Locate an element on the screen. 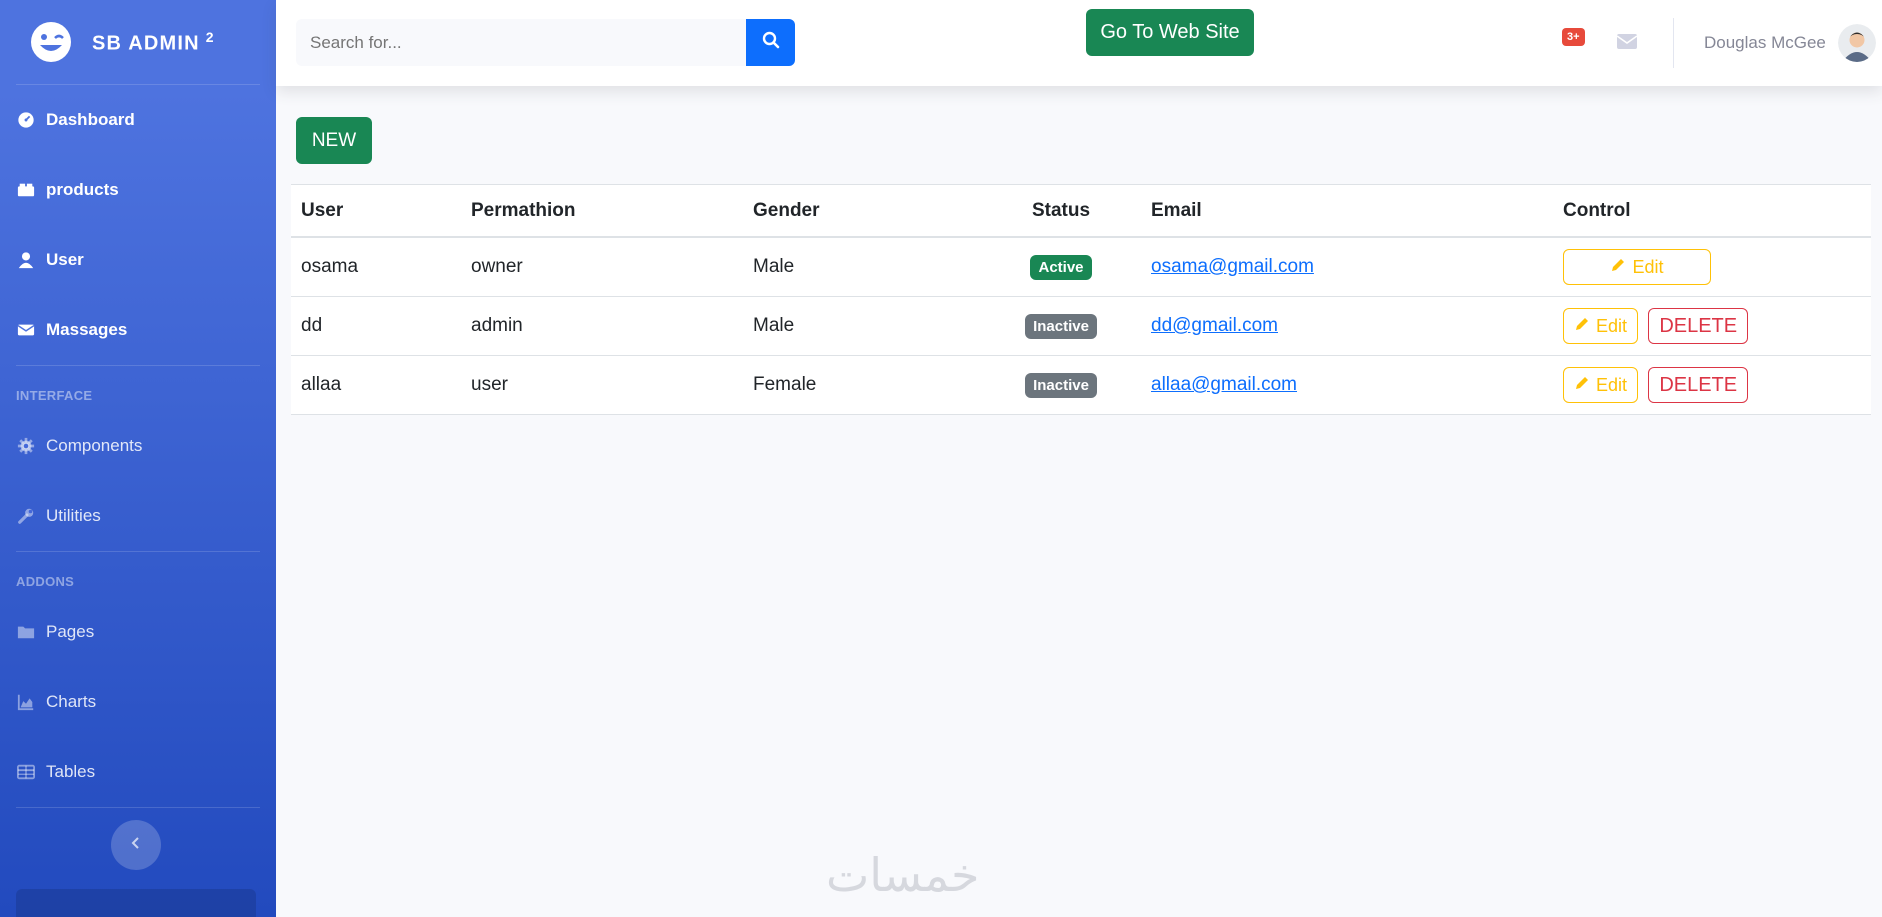  alerts-badge: 3+ is located at coordinates (1573, 37).